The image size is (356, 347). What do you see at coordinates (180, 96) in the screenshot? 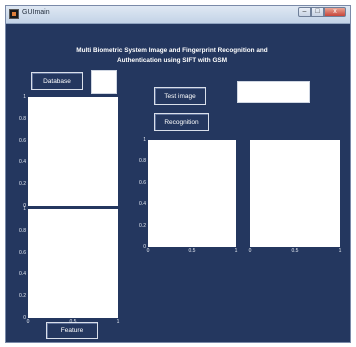
I see `test-image-button: Test image` at bounding box center [180, 96].